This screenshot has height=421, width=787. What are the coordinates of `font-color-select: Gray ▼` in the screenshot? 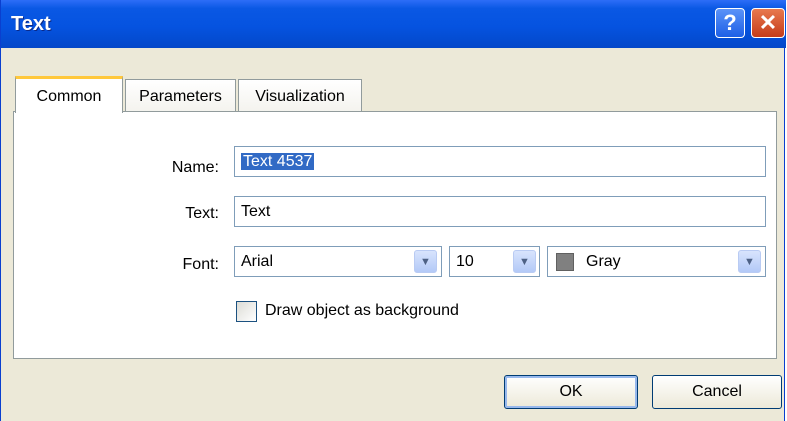 It's located at (656, 261).